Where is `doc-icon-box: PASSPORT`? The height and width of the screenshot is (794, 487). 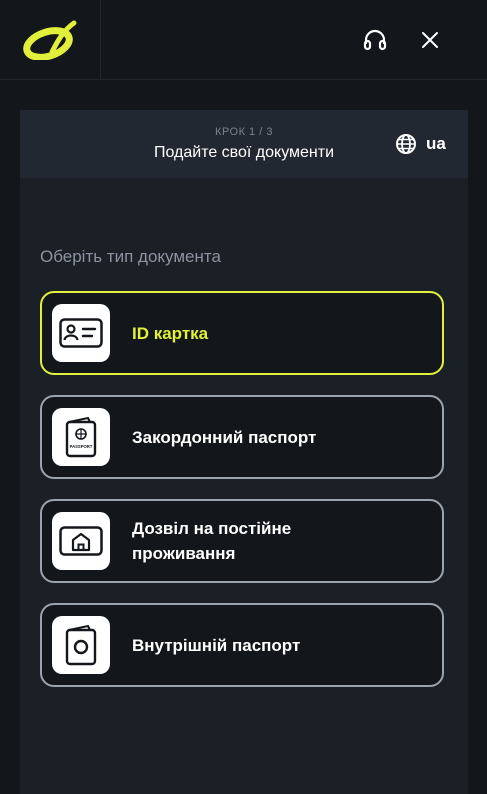 doc-icon-box: PASSPORT is located at coordinates (81, 437).